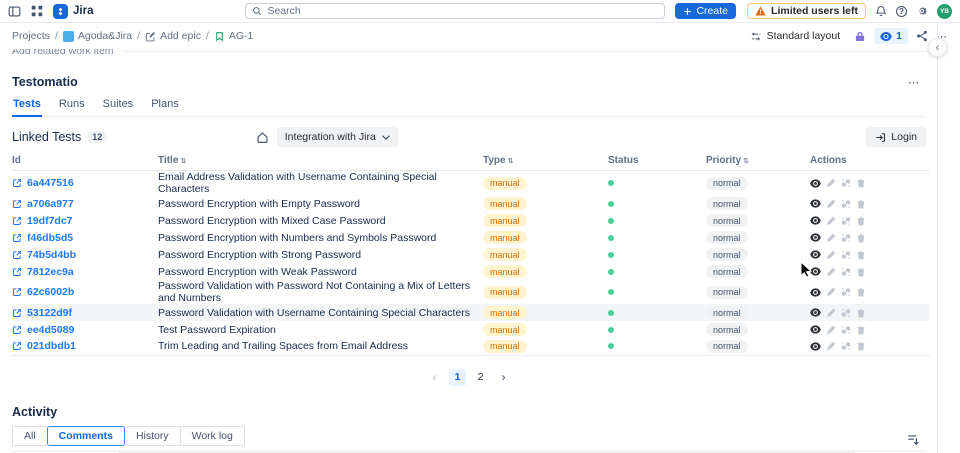  Describe the element at coordinates (173, 36) in the screenshot. I see `breadcrumb-add-epic: Add epic` at that location.